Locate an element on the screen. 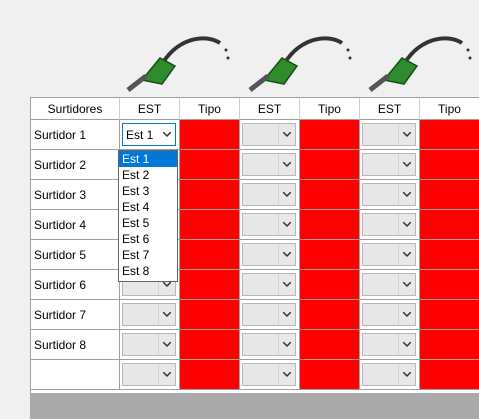 The height and width of the screenshot is (419, 479). row-label is located at coordinates (75, 375).